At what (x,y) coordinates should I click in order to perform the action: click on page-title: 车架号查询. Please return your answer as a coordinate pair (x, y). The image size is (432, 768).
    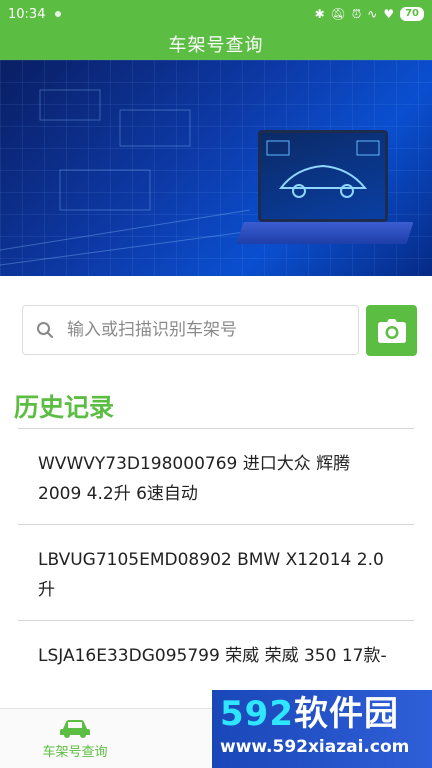
    Looking at the image, I should click on (216, 45).